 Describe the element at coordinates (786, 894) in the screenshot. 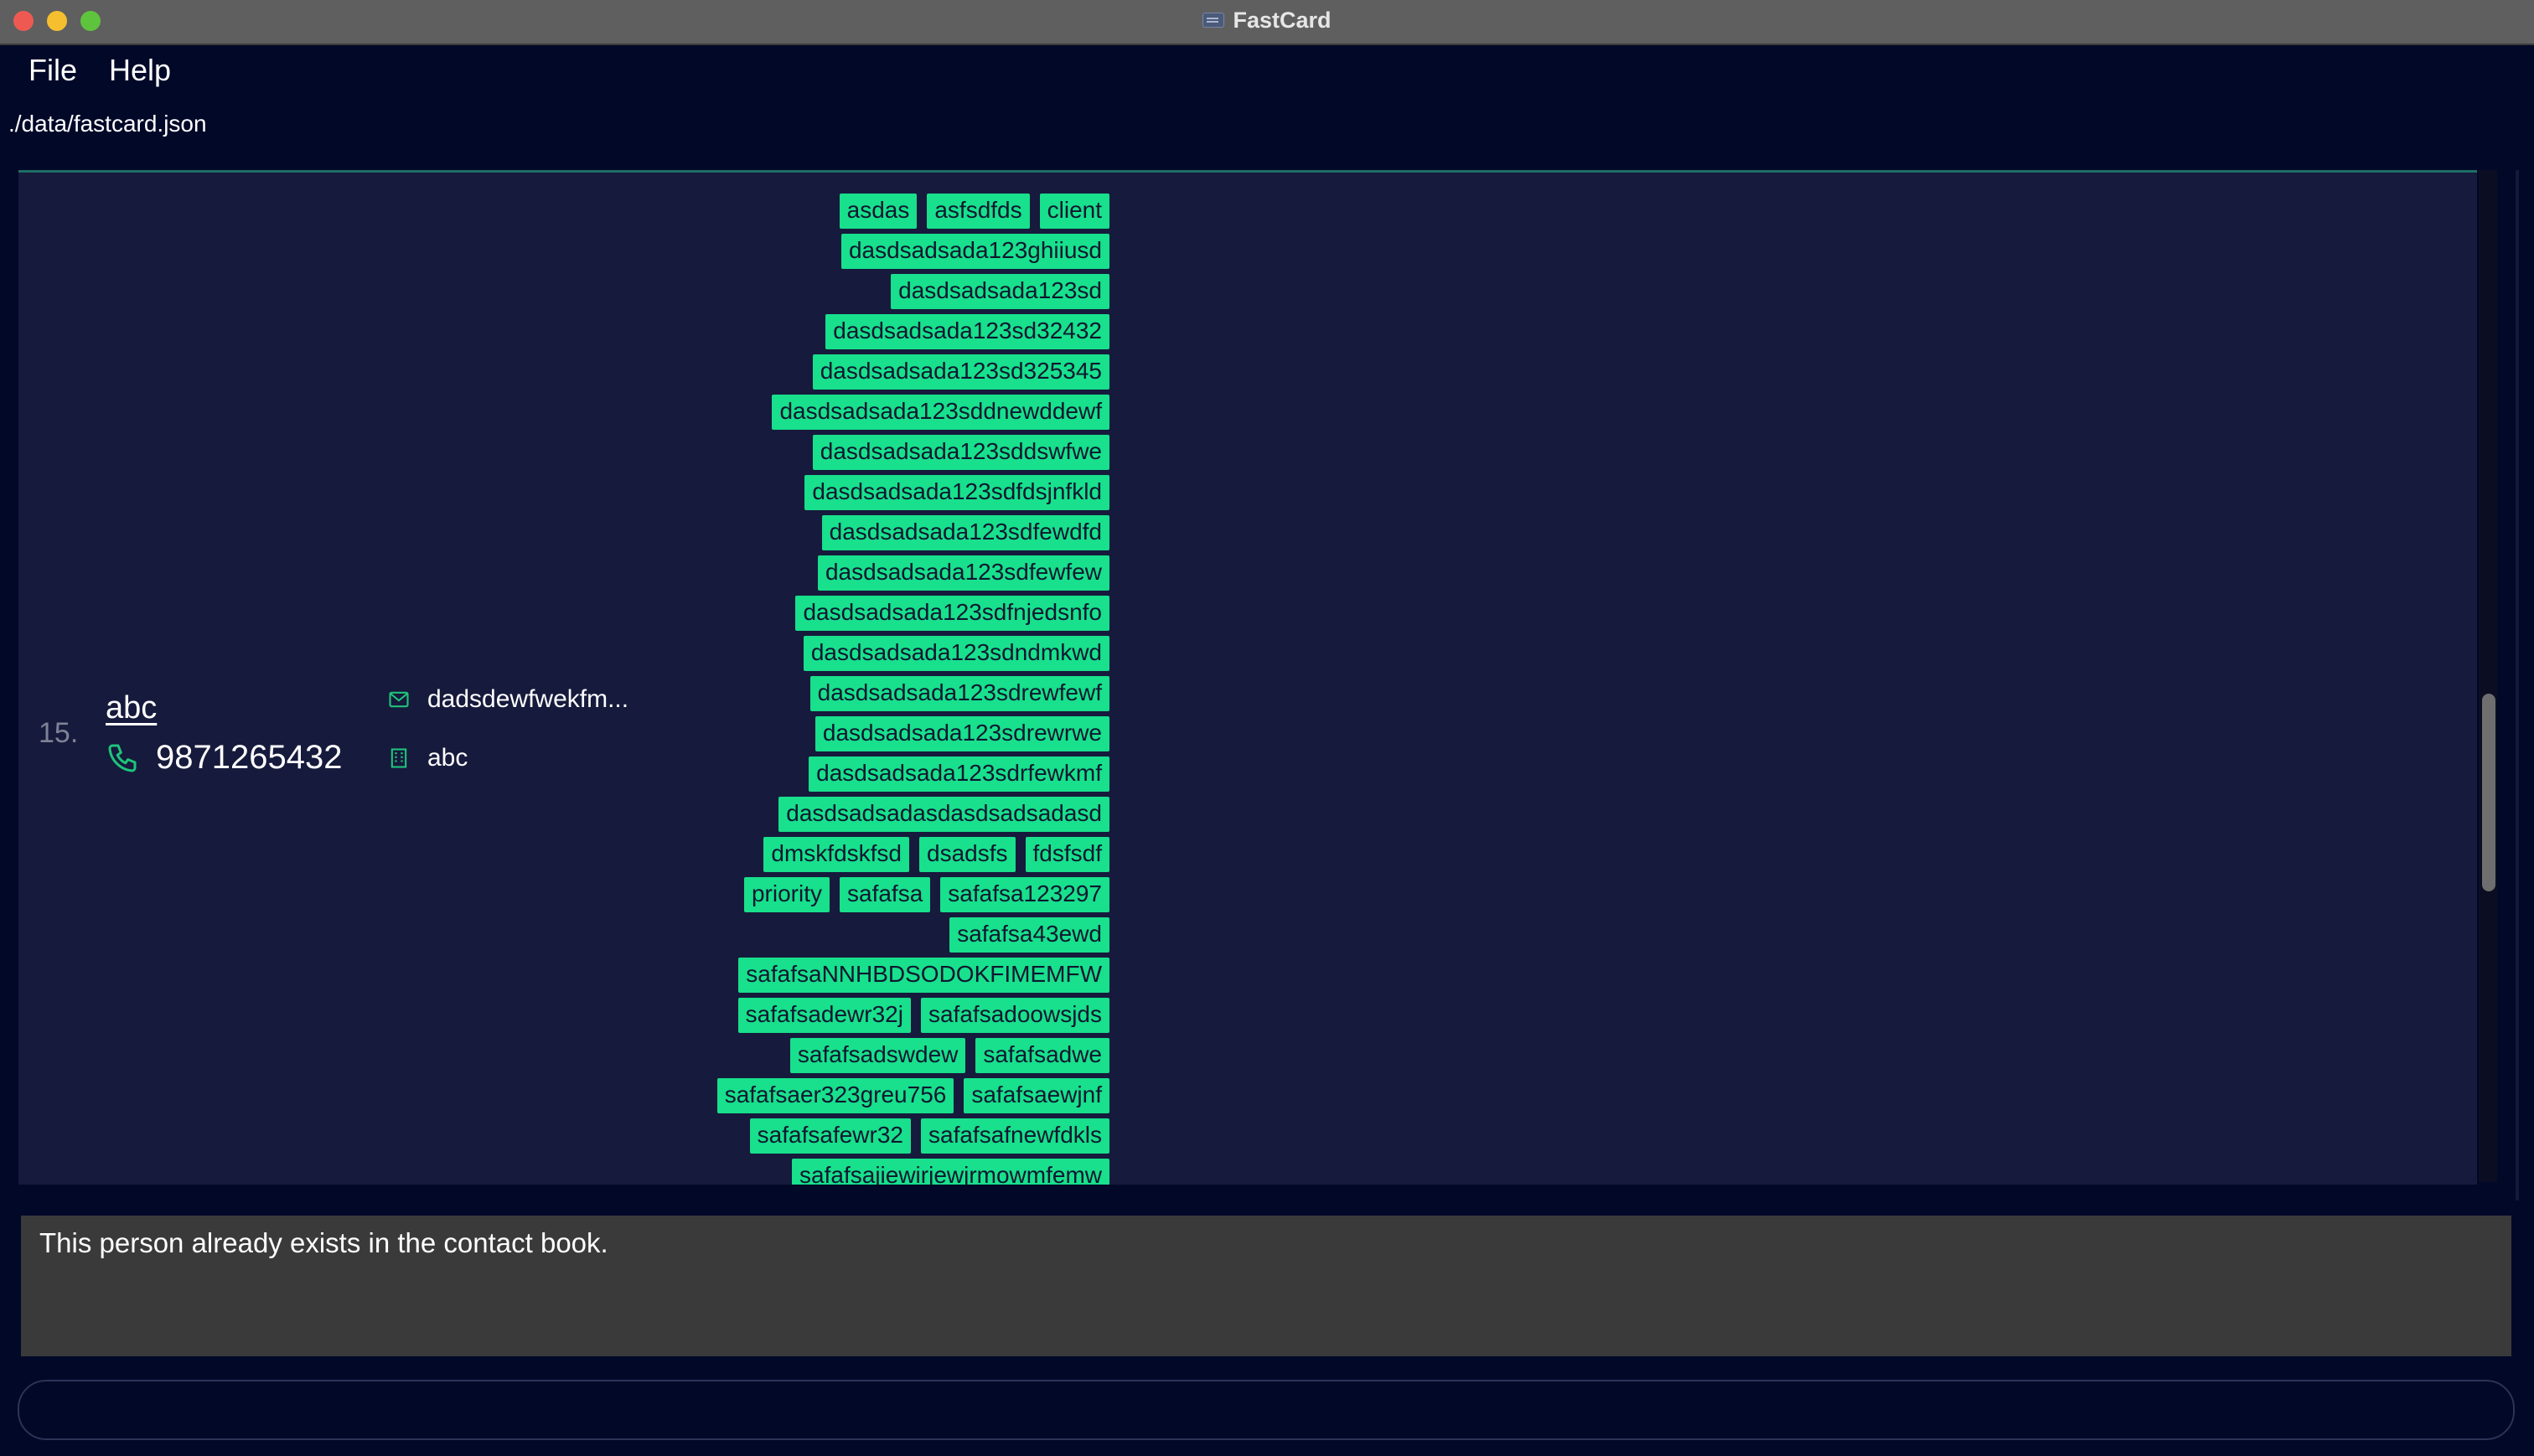

I see `tag-label: priority` at that location.